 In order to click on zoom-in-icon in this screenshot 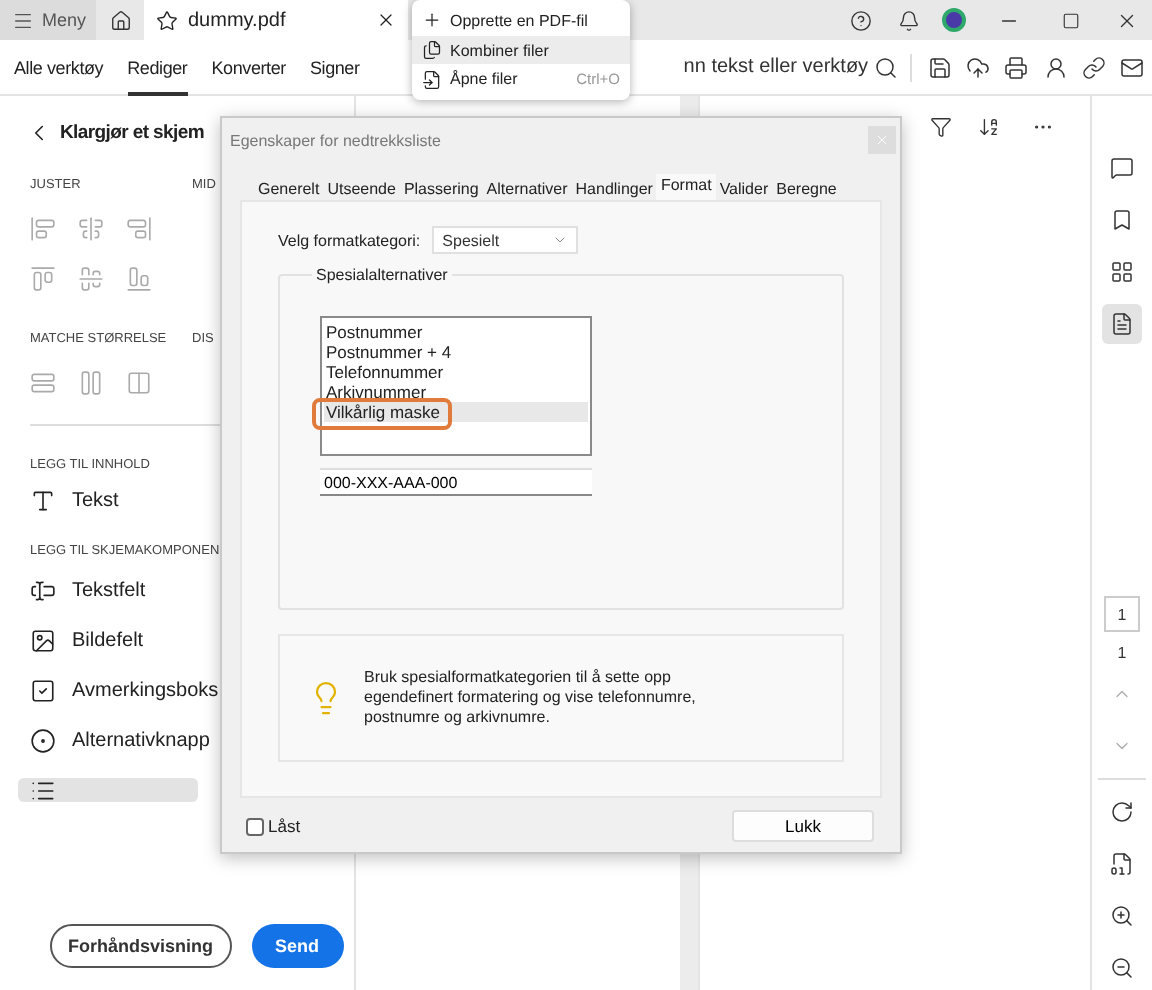, I will do `click(1122, 916)`.